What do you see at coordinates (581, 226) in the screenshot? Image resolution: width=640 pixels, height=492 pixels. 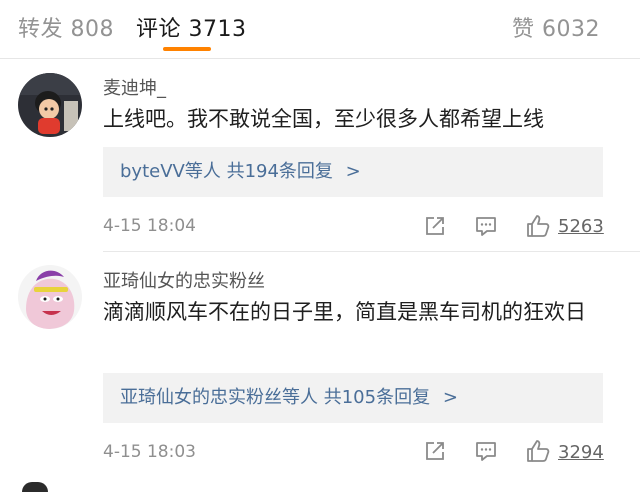 I see `like-count: 5263` at bounding box center [581, 226].